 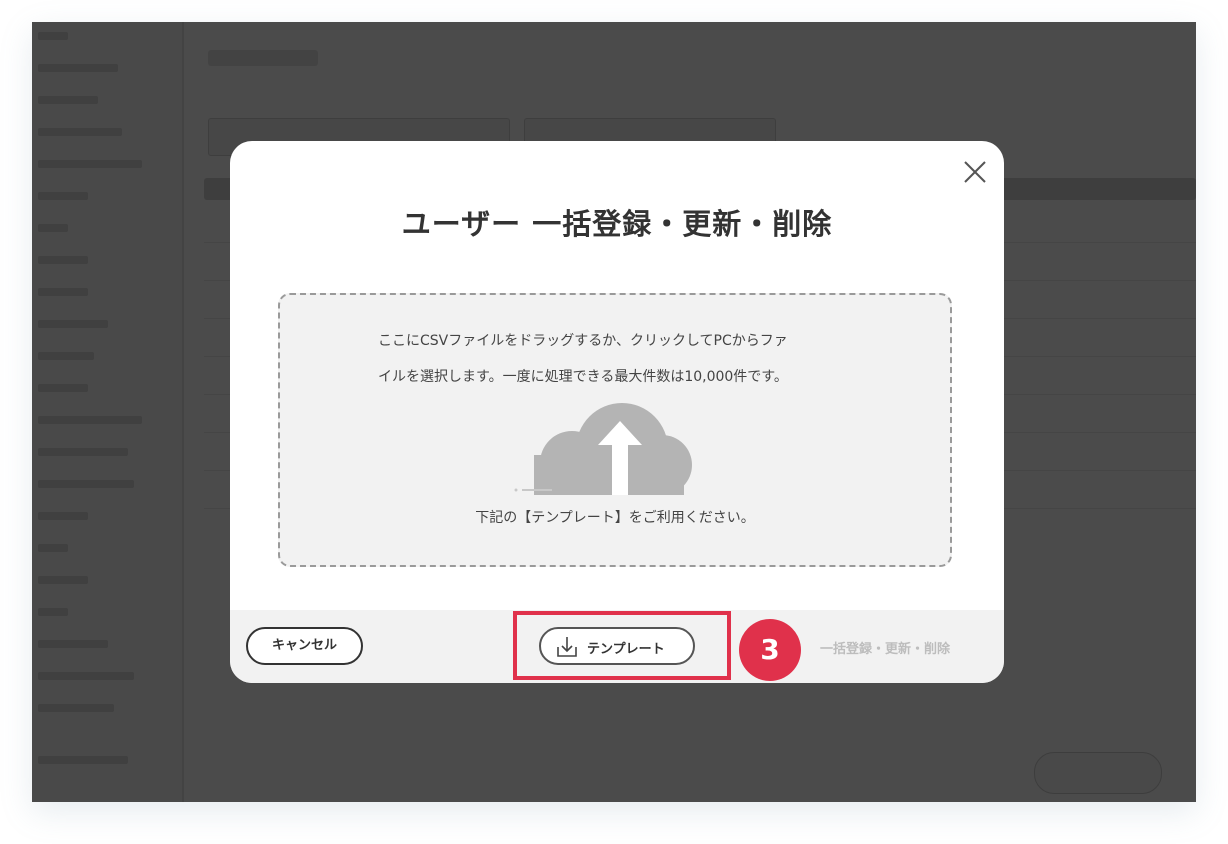 I want to click on cloud-upload-icon, so click(x=609, y=450).